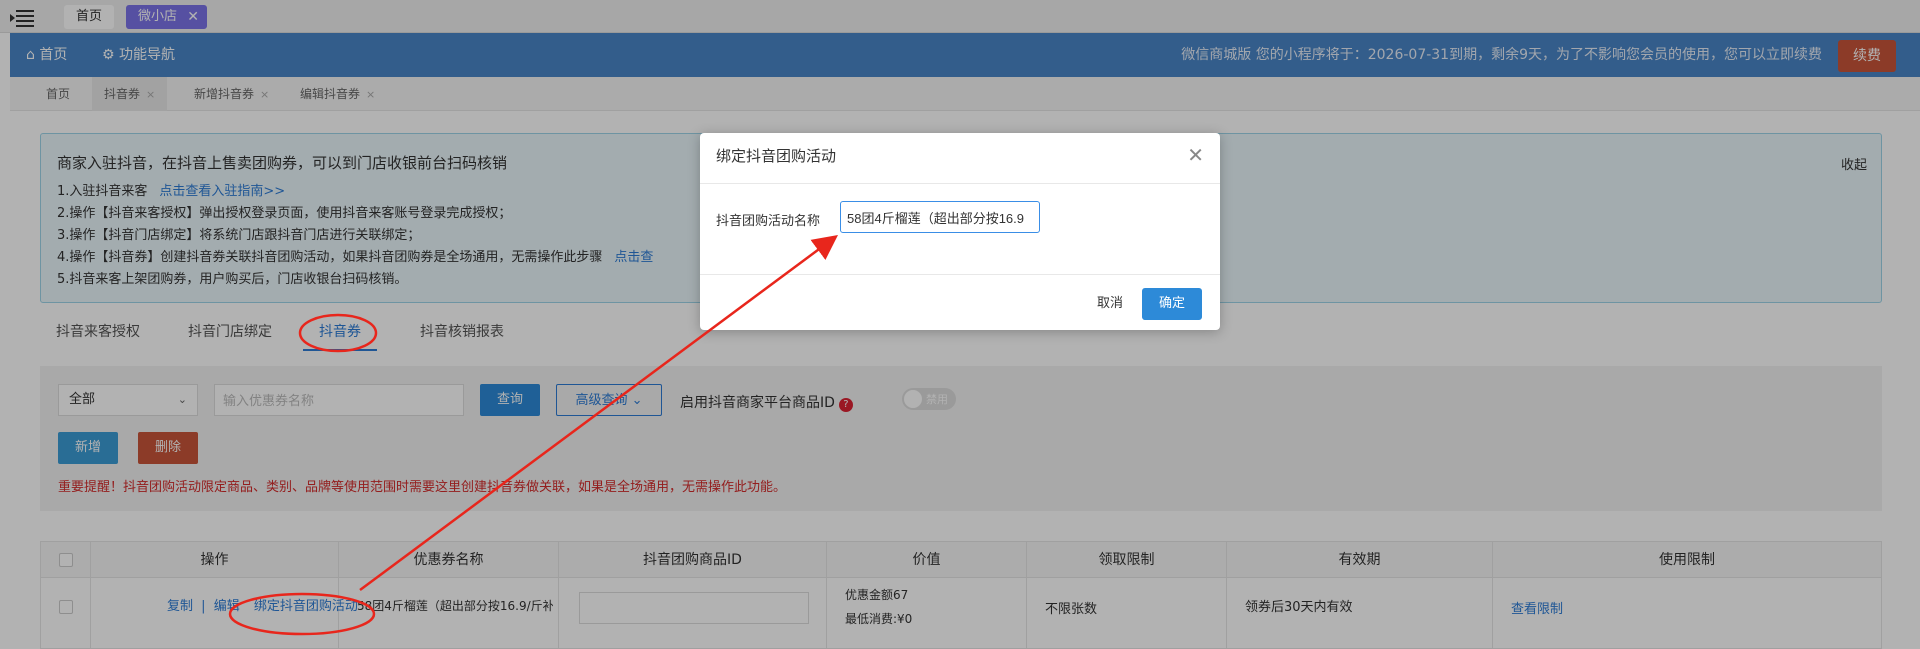 The image size is (1920, 649). I want to click on cancel-button: 取消, so click(1110, 304).